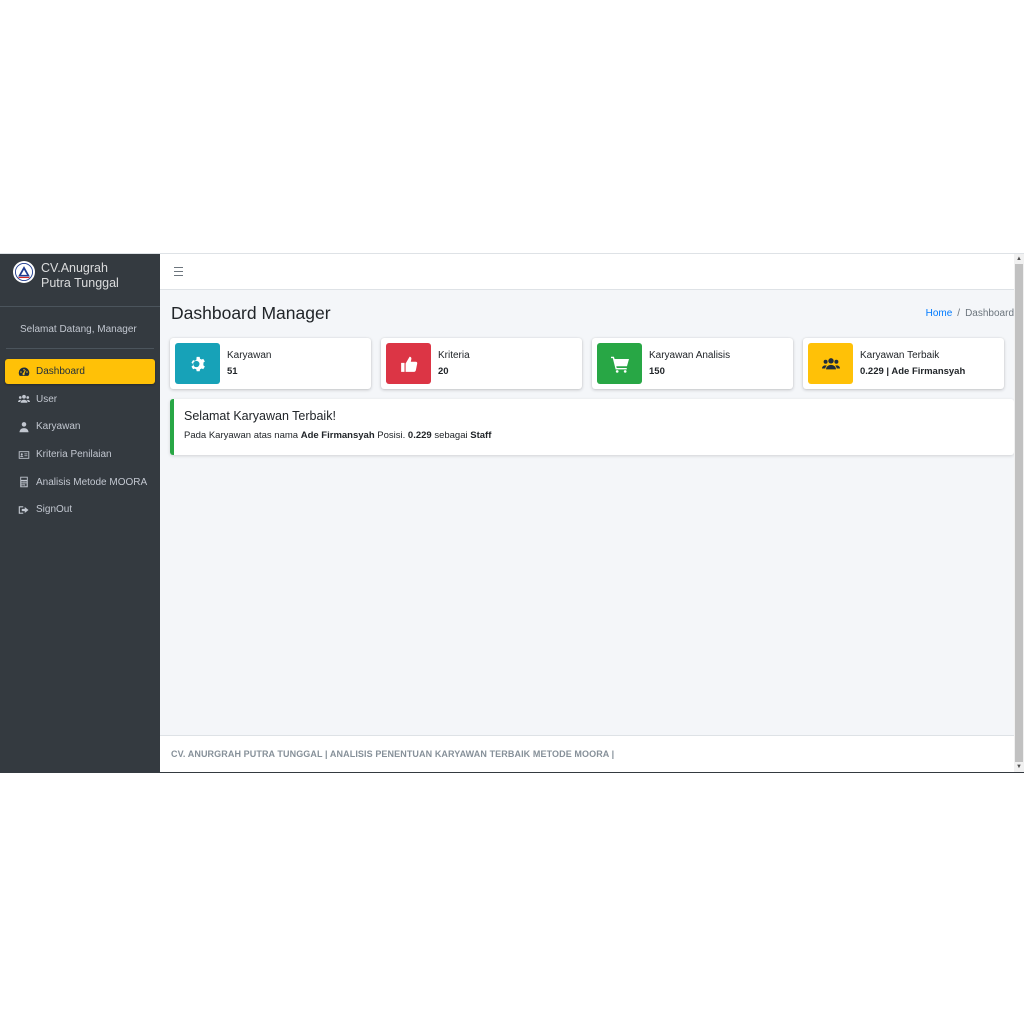  I want to click on brand-line-2: Putra Tunggal, so click(80, 283).